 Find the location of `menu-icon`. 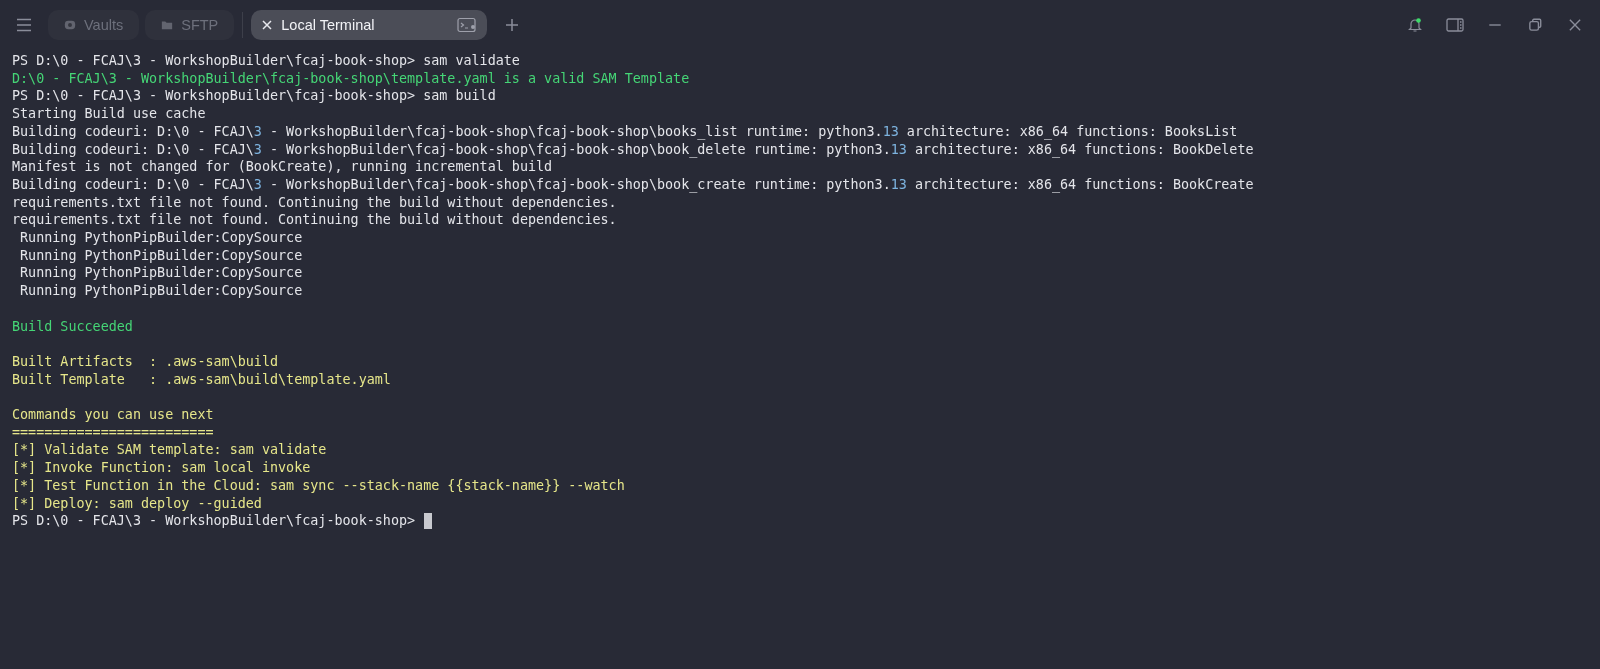

menu-icon is located at coordinates (24, 25).